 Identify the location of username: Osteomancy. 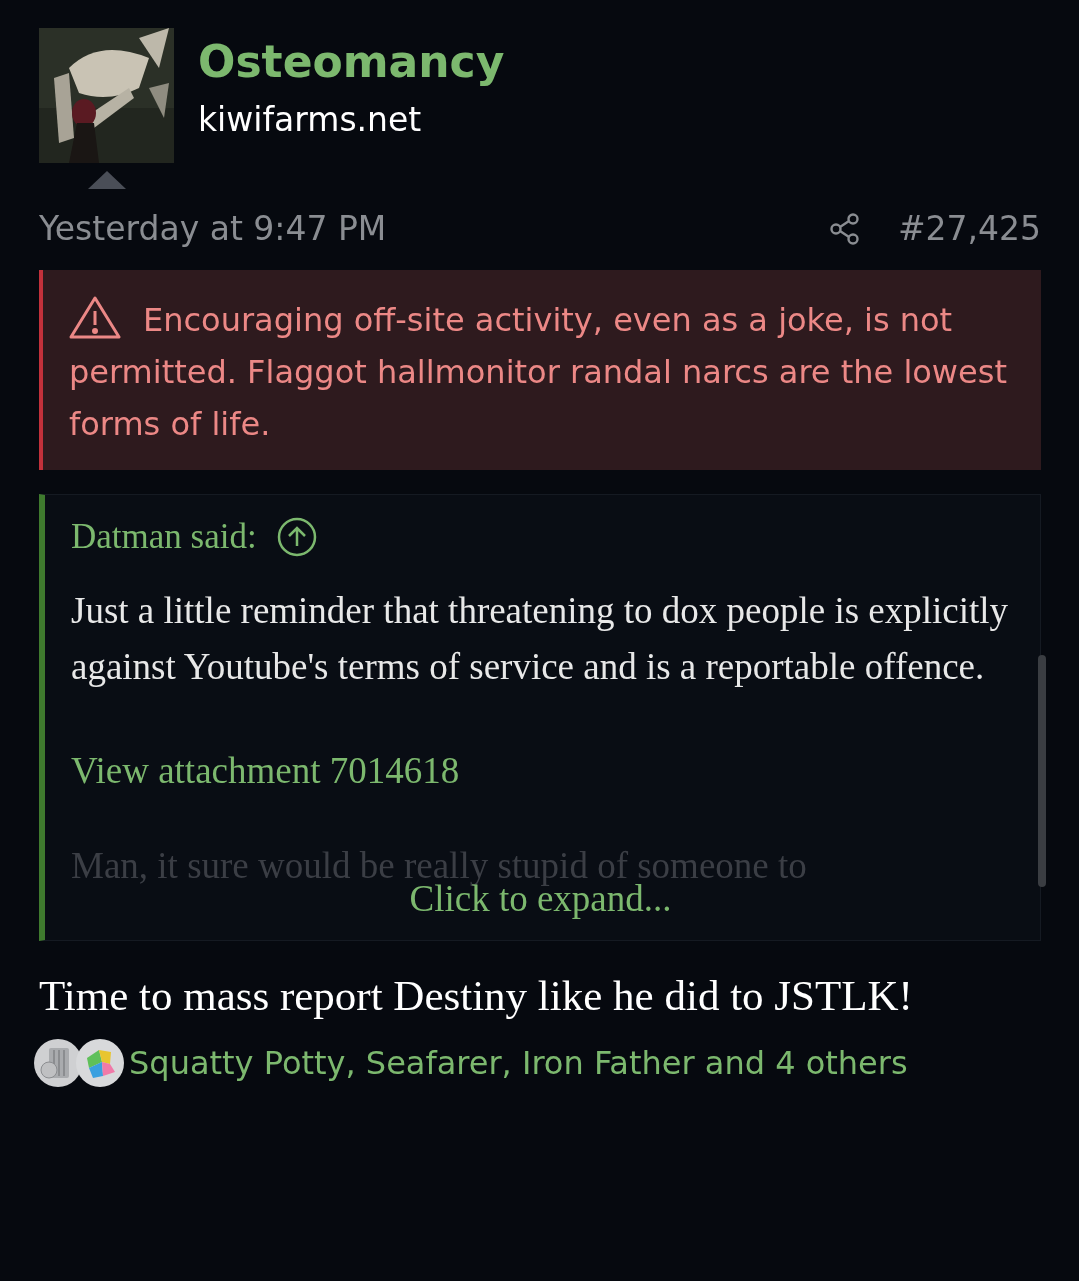
(351, 62).